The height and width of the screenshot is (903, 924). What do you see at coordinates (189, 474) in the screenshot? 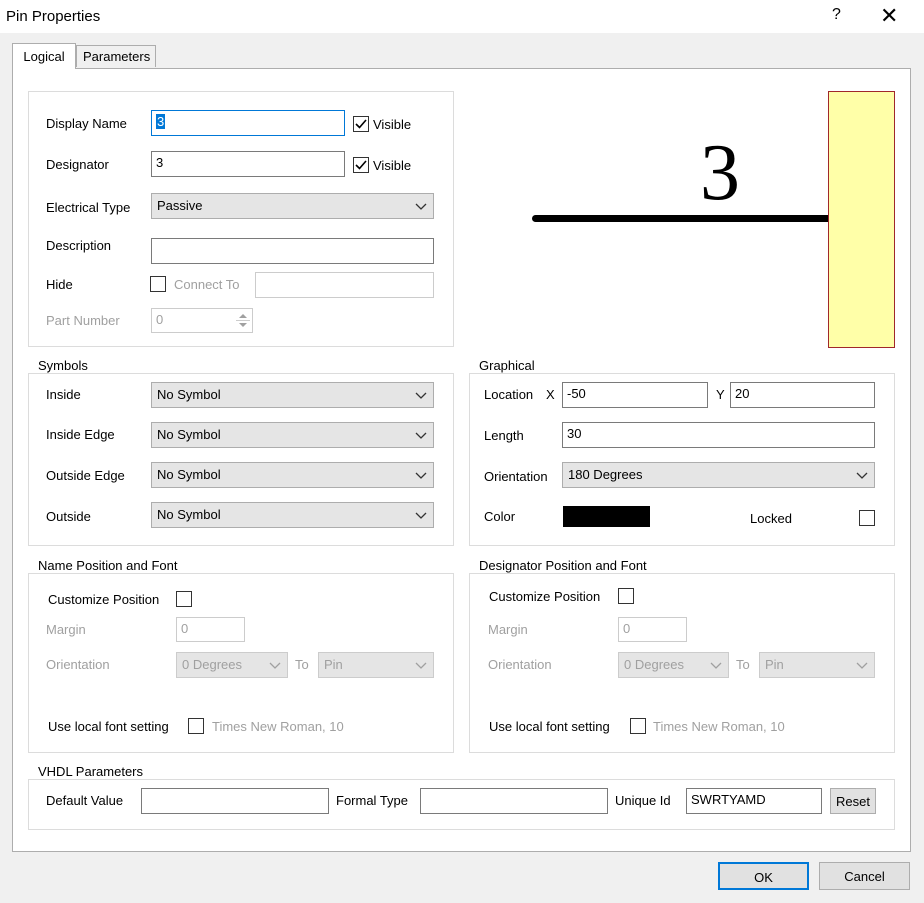
I see `outside-edge-value: No Symbol` at bounding box center [189, 474].